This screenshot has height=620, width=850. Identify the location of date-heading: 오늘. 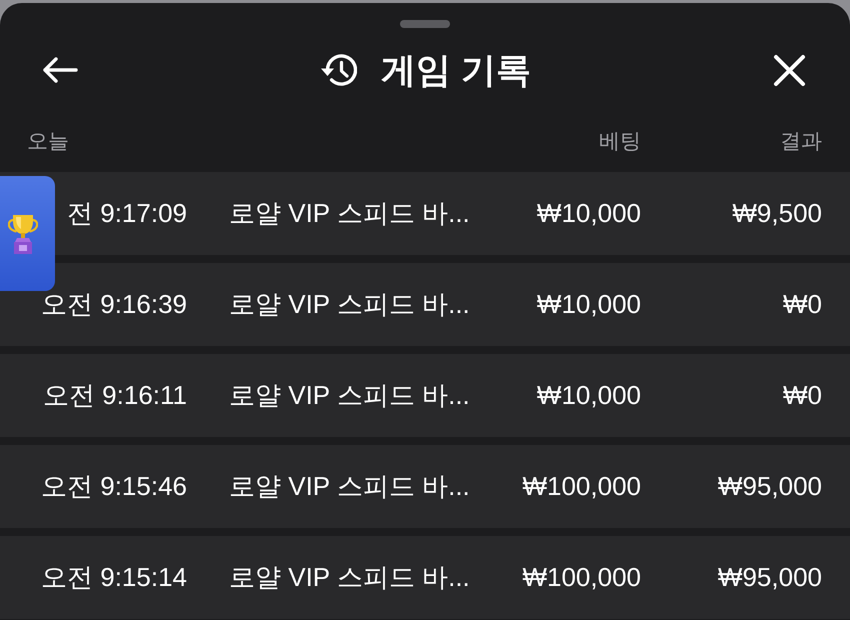
(48, 142).